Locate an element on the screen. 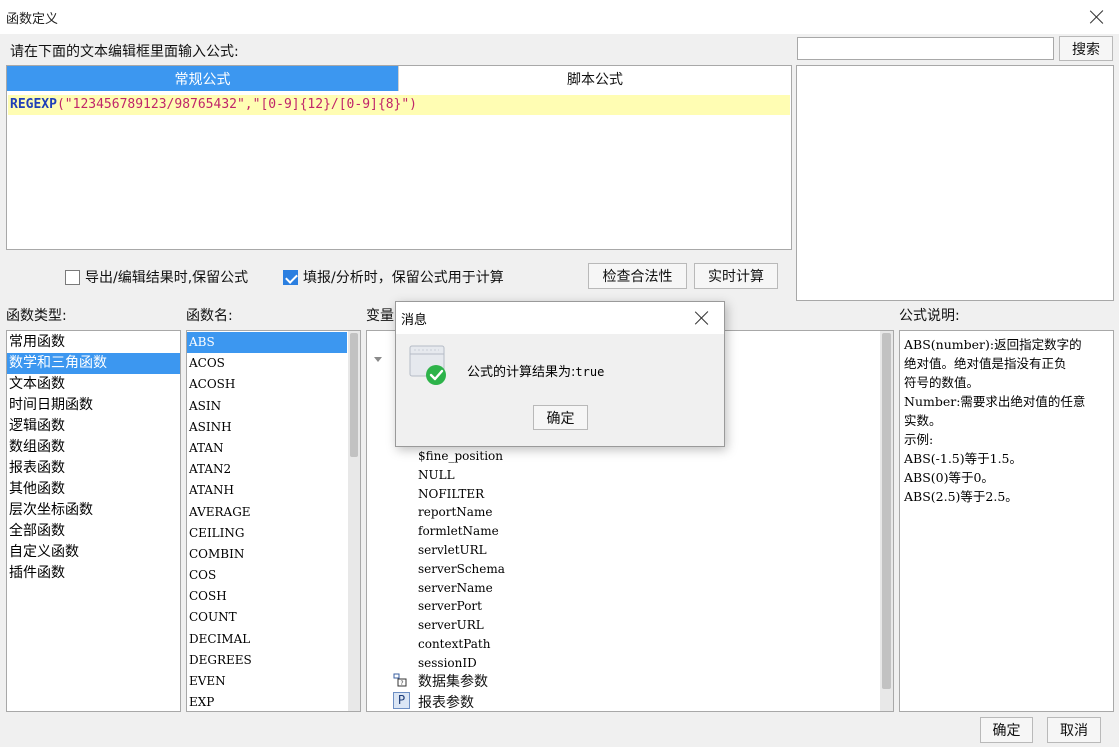  dialog-title-bar: 消息 is located at coordinates (560, 318).